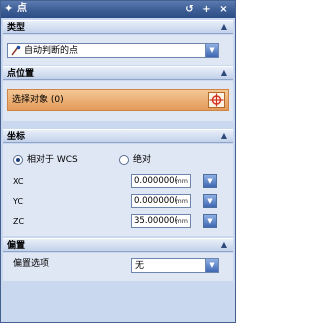 This screenshot has width=320, height=323. What do you see at coordinates (140, 266) in the screenshot?
I see `offset-combo-value: 无` at bounding box center [140, 266].